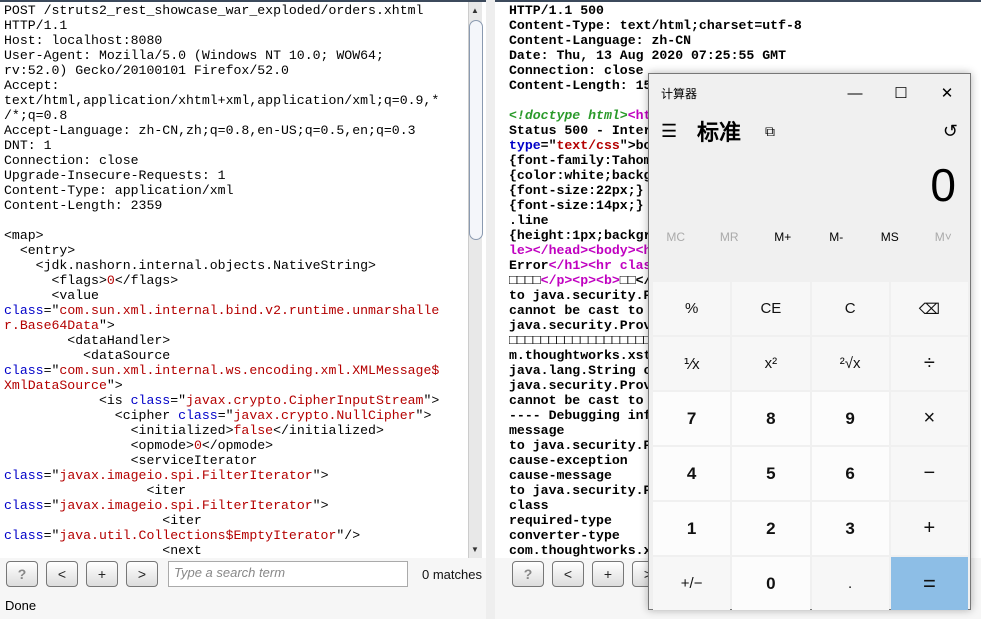  What do you see at coordinates (55, 385) in the screenshot?
I see `code-token: XmlDataSource` at bounding box center [55, 385].